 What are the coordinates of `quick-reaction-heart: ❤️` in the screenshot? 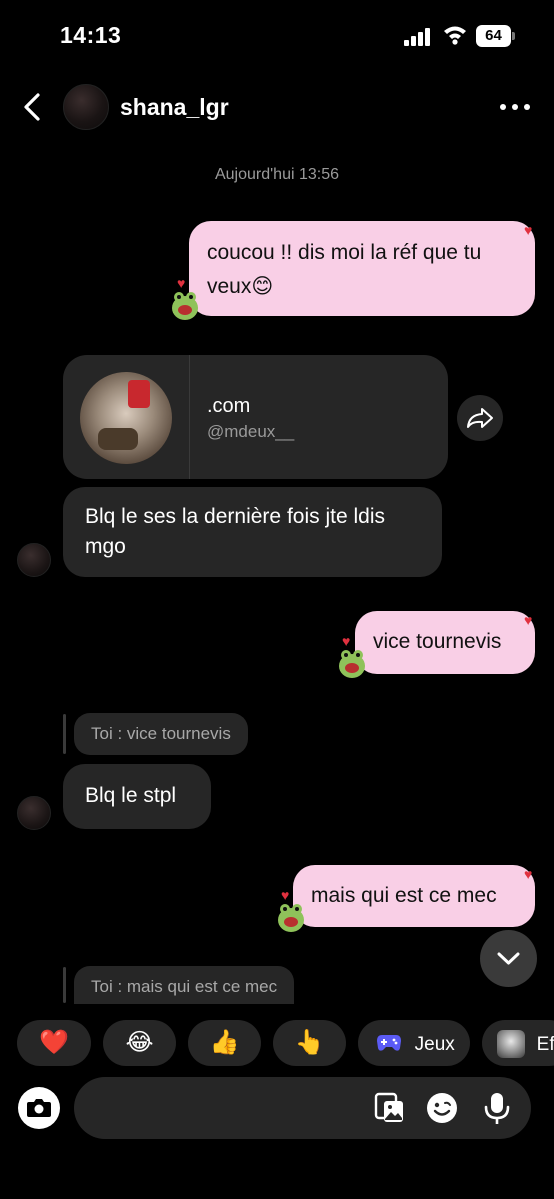 It's located at (54, 1043).